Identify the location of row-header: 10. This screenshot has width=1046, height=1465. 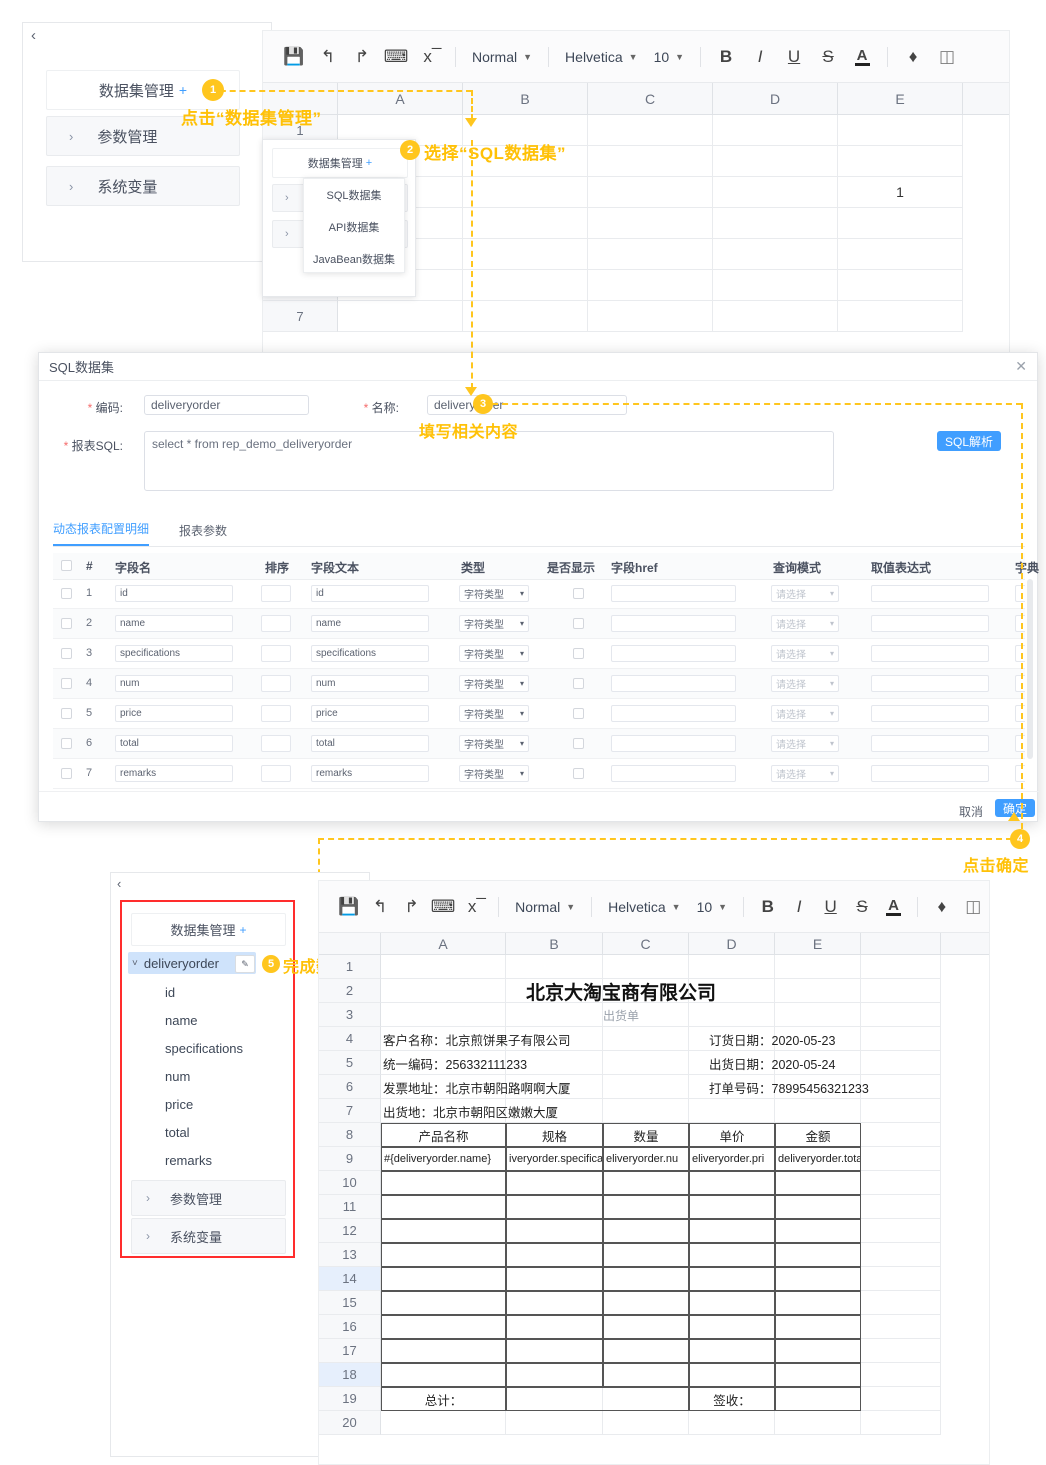
(350, 1183).